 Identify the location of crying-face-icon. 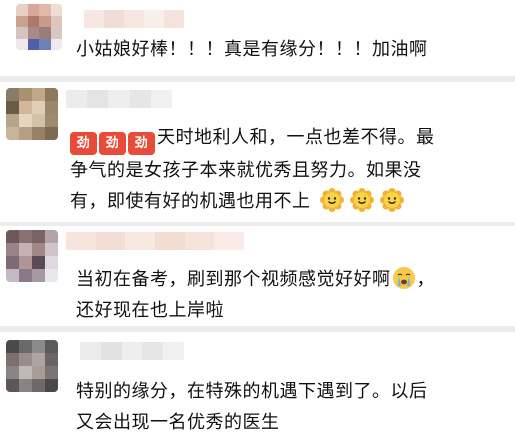
(404, 278).